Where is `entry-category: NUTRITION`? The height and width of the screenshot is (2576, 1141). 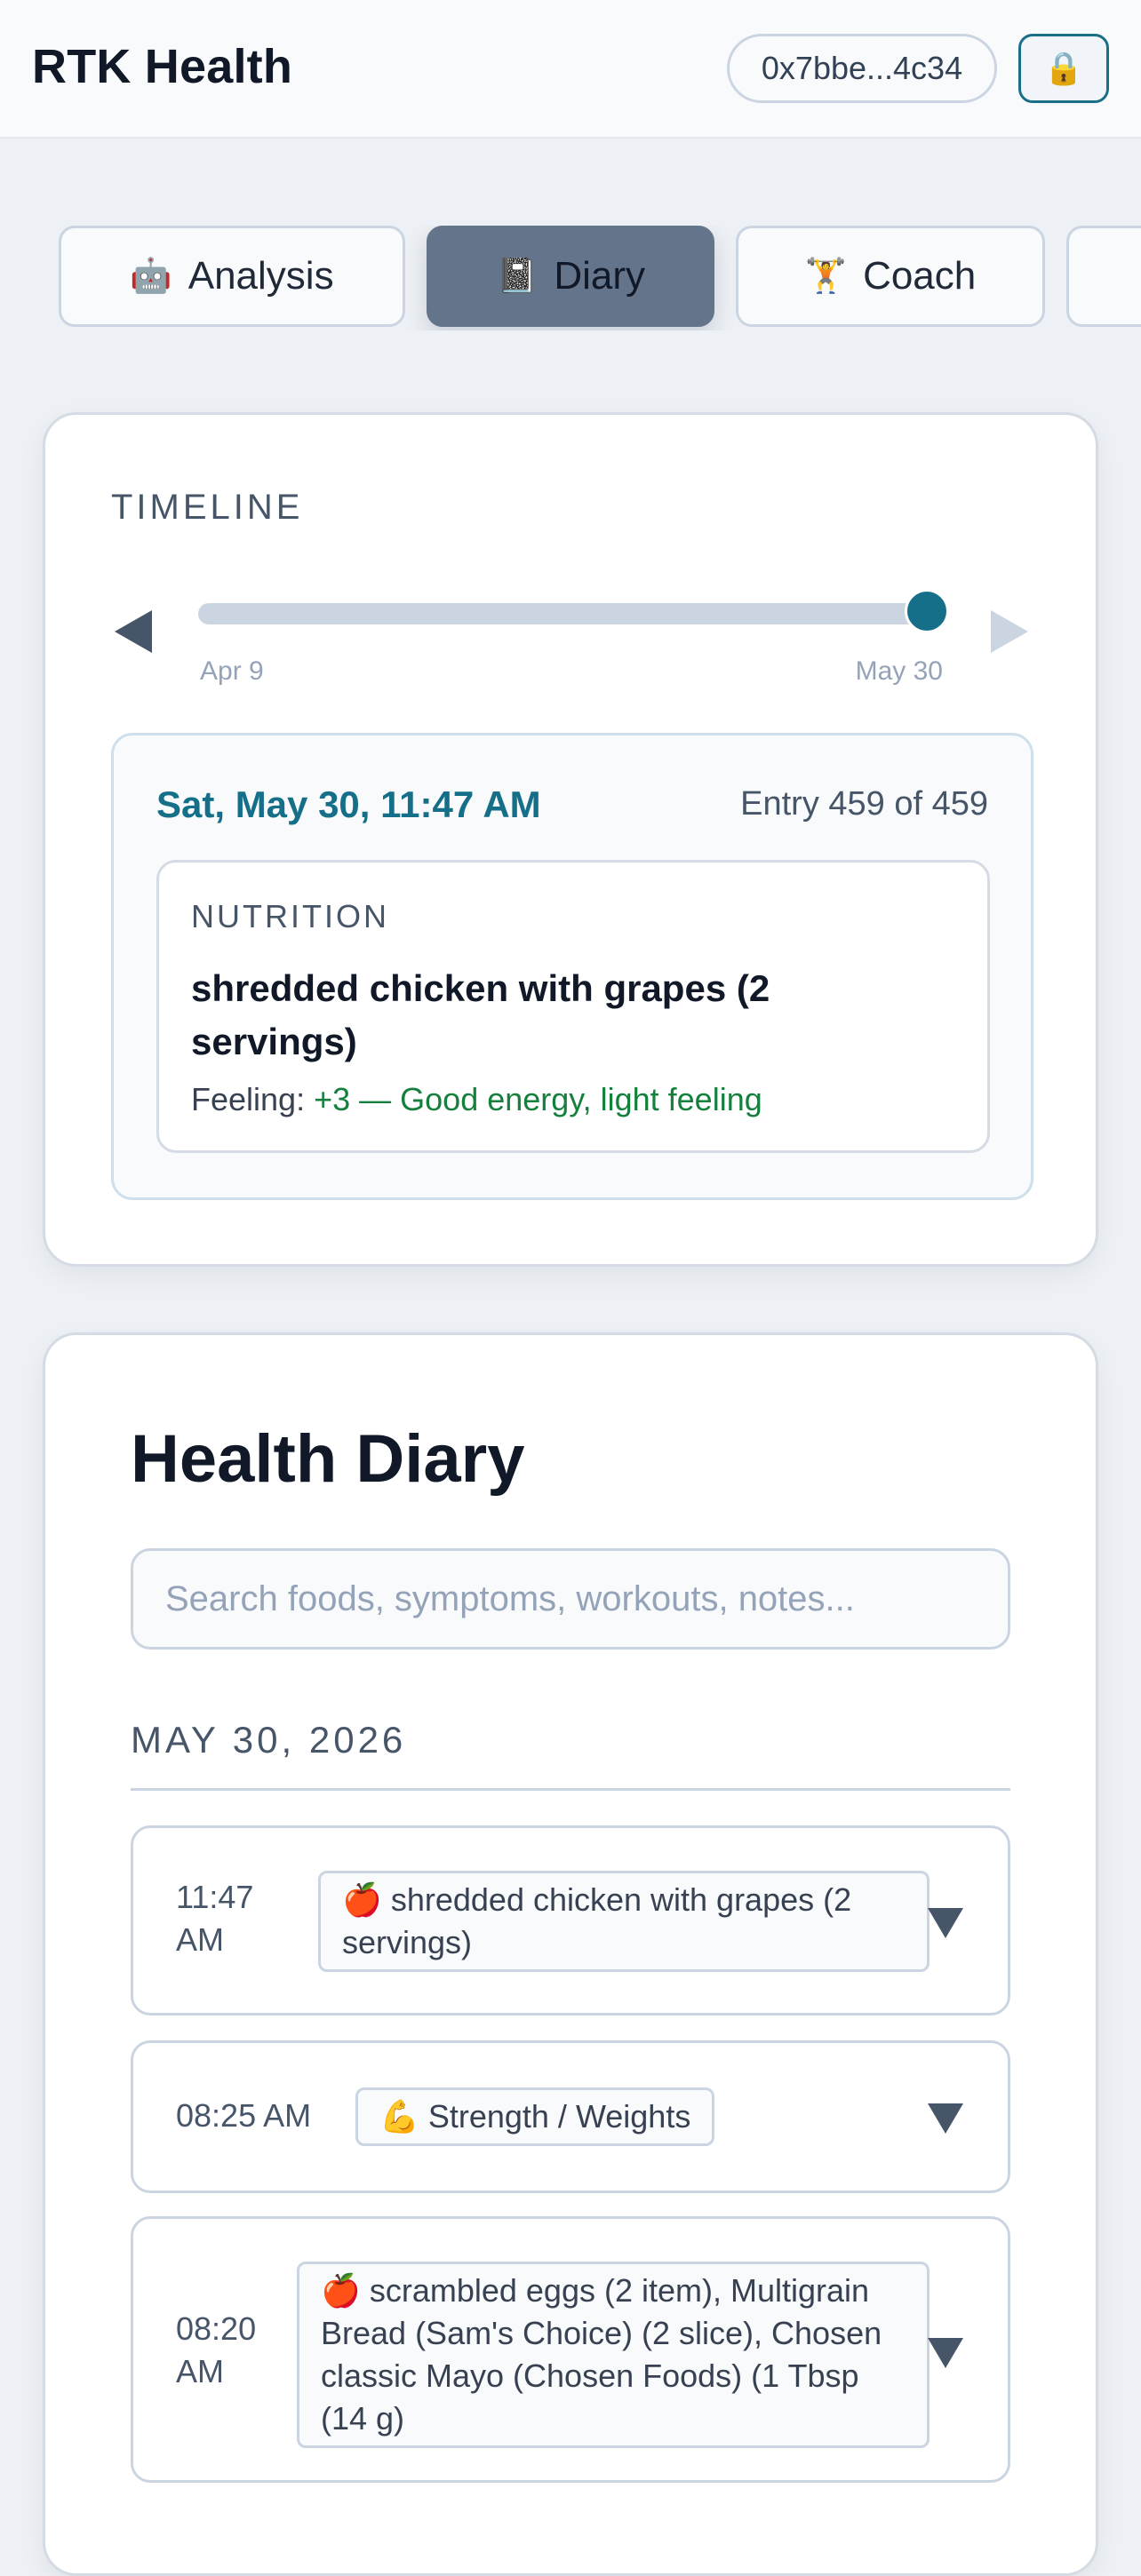
entry-category: NUTRITION is located at coordinates (290, 916).